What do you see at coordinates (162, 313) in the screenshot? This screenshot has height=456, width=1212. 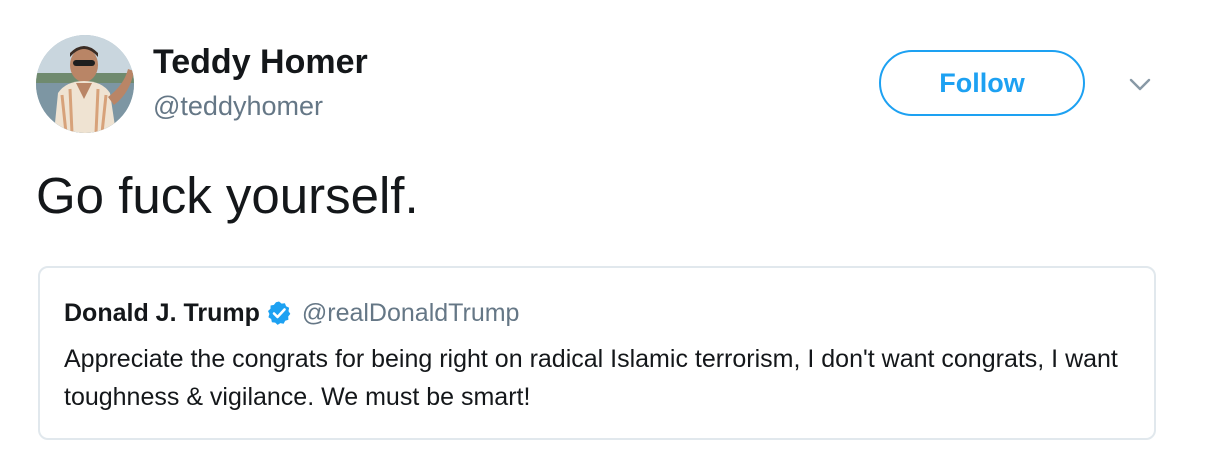 I see `quoted-author-name: Donald J. Trump` at bounding box center [162, 313].